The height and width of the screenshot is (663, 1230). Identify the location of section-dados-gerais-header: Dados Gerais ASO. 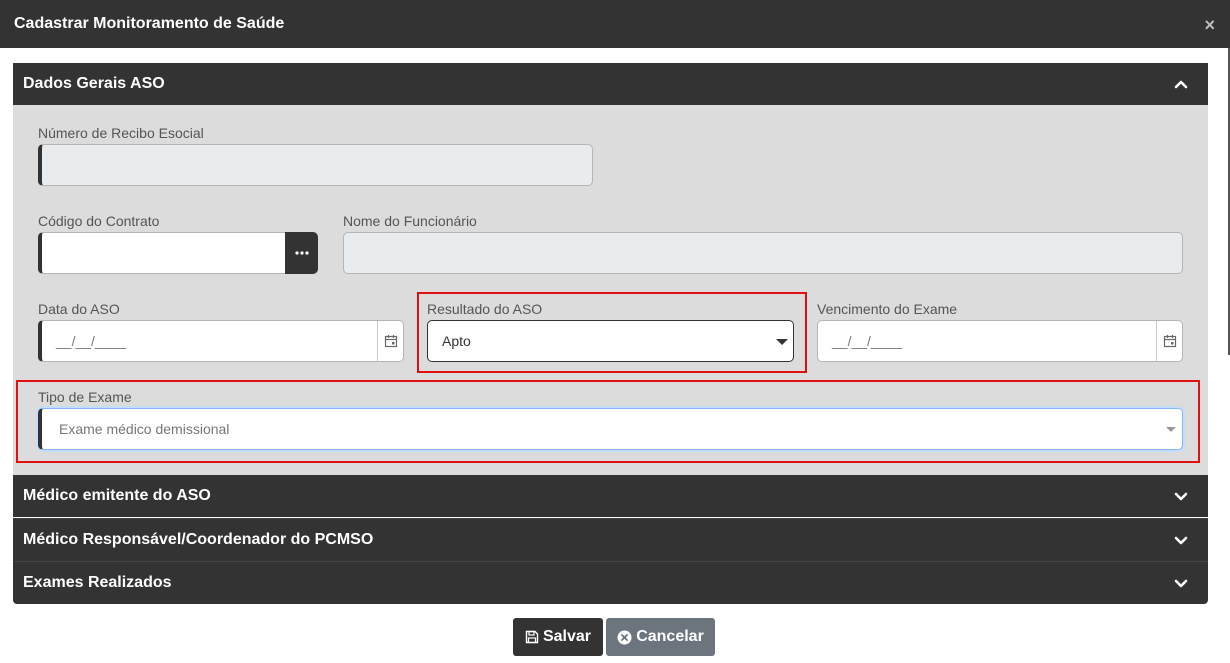
(610, 84).